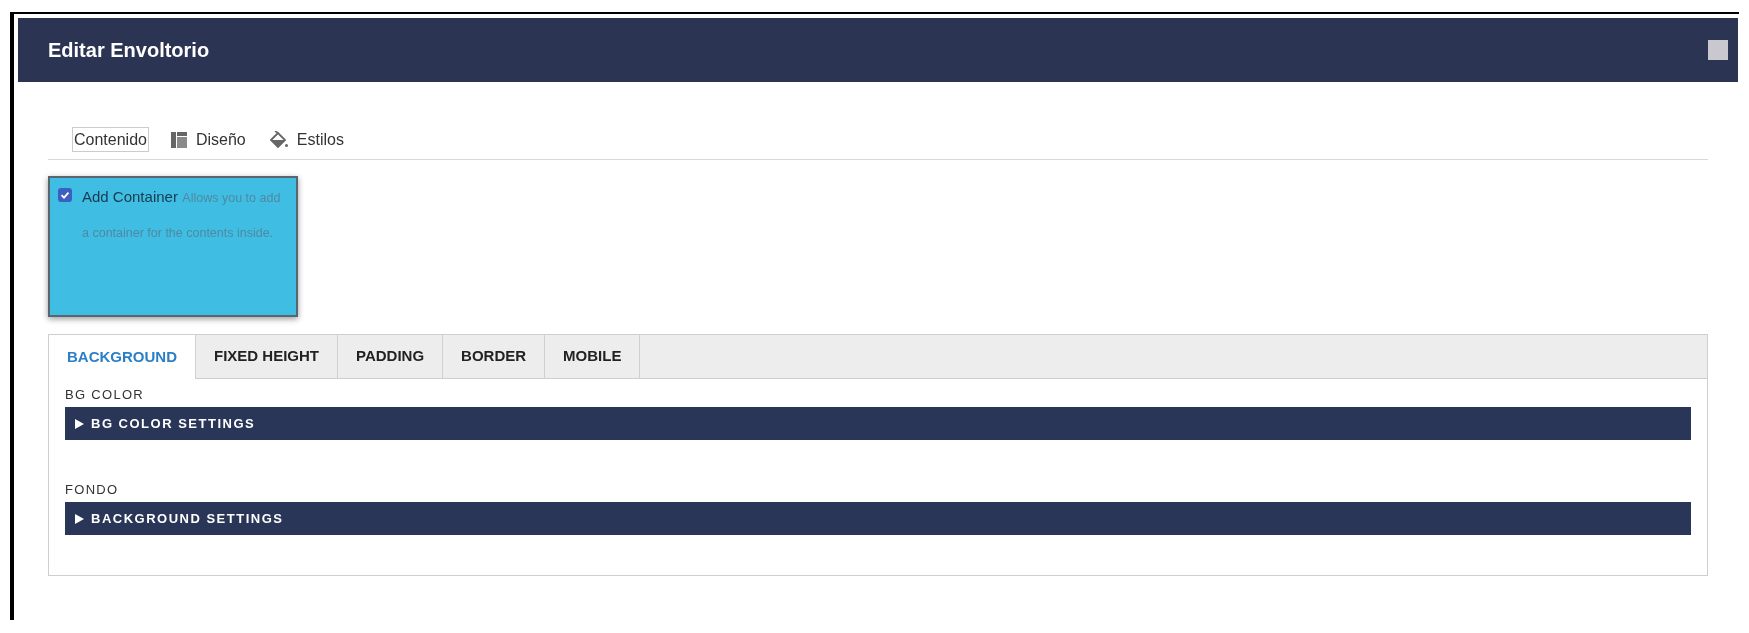  Describe the element at coordinates (129, 50) in the screenshot. I see `dialog-title: Editar Envoltorio` at that location.